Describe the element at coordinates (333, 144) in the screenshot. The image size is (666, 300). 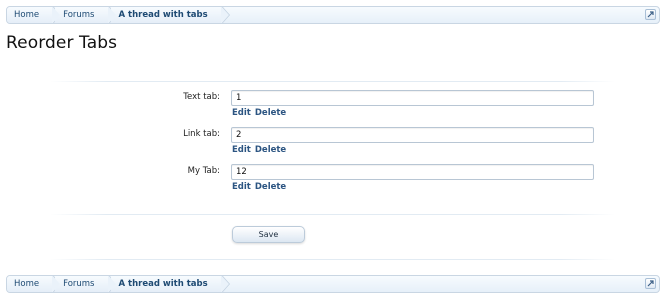
I see `tab-row-link: Link tab: Edit Delete` at that location.